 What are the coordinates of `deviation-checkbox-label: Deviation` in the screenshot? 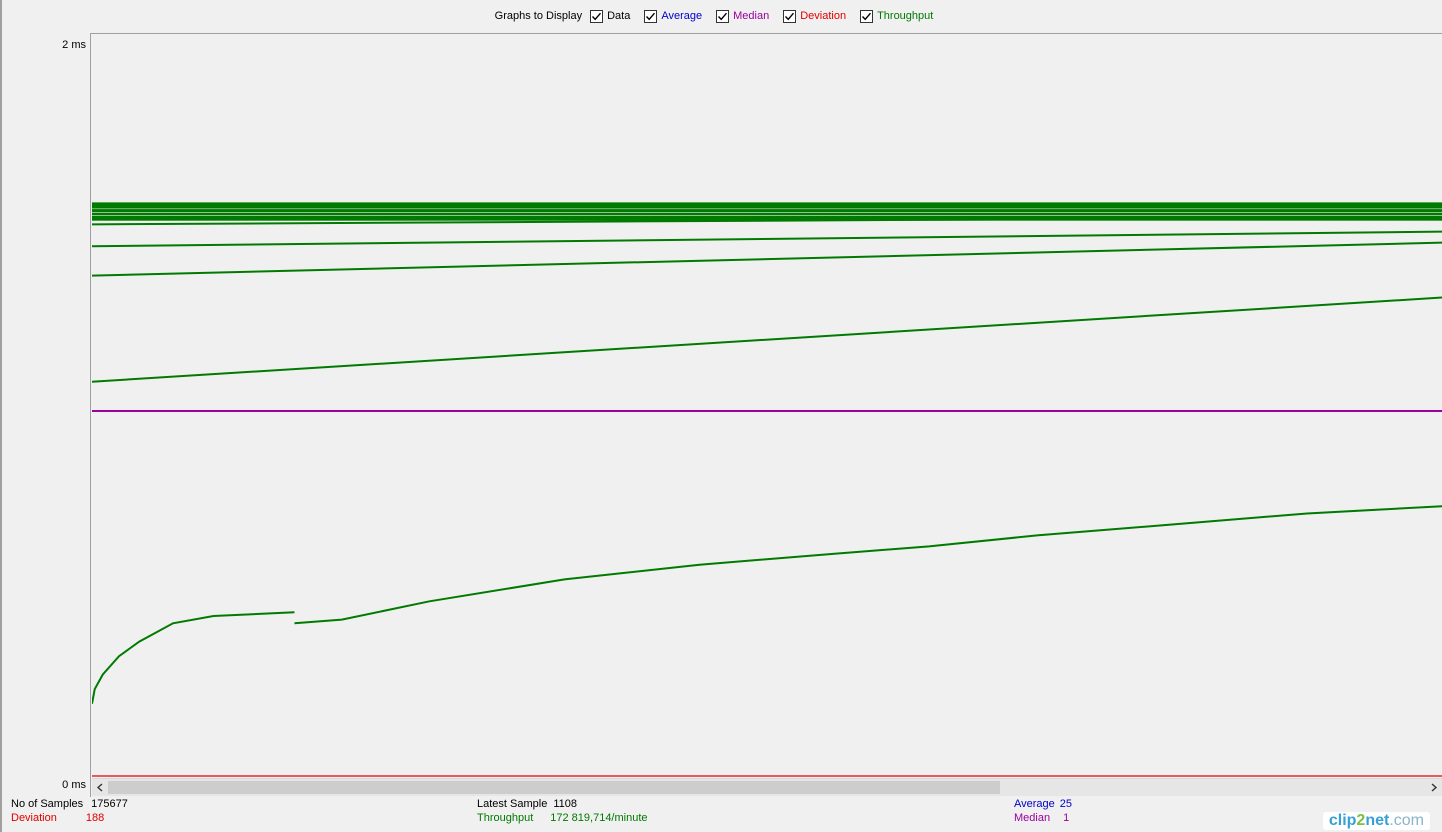 It's located at (823, 16).